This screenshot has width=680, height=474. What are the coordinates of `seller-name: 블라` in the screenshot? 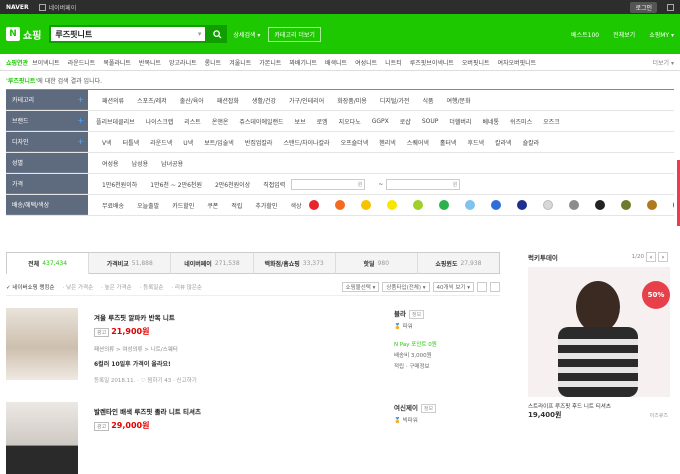 It's located at (400, 314).